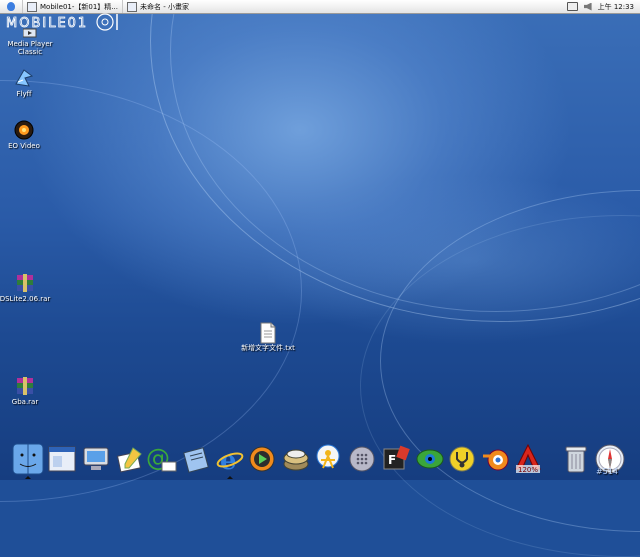 This screenshot has width=640, height=557. Describe the element at coordinates (328, 459) in the screenshot. I see `messenger-icon` at that location.